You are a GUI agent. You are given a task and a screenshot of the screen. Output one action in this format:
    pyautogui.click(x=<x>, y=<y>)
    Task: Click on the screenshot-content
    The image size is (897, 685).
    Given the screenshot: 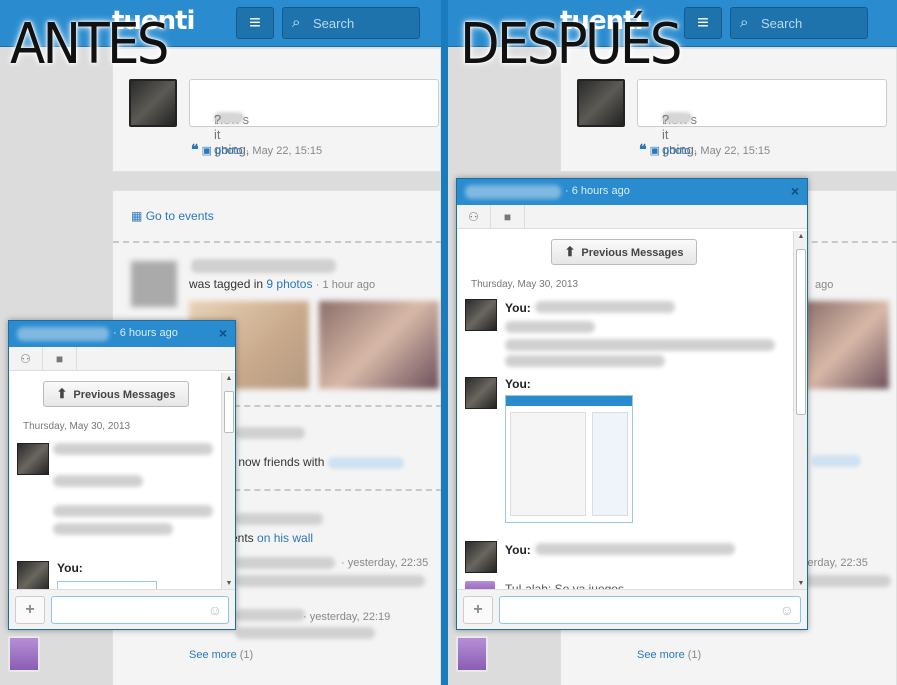 What is the action you would take?
    pyautogui.click(x=548, y=464)
    